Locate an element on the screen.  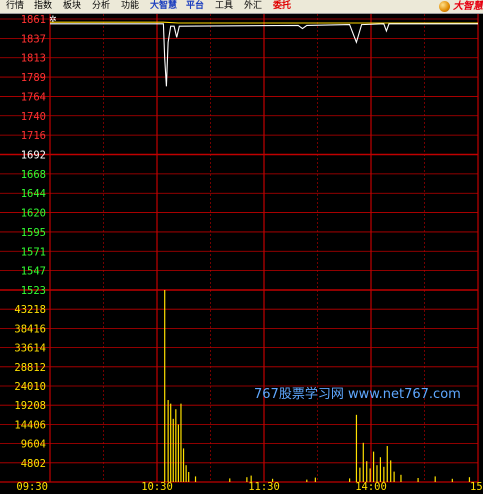
menu-item-forex: 外汇 is located at coordinates (253, 6).